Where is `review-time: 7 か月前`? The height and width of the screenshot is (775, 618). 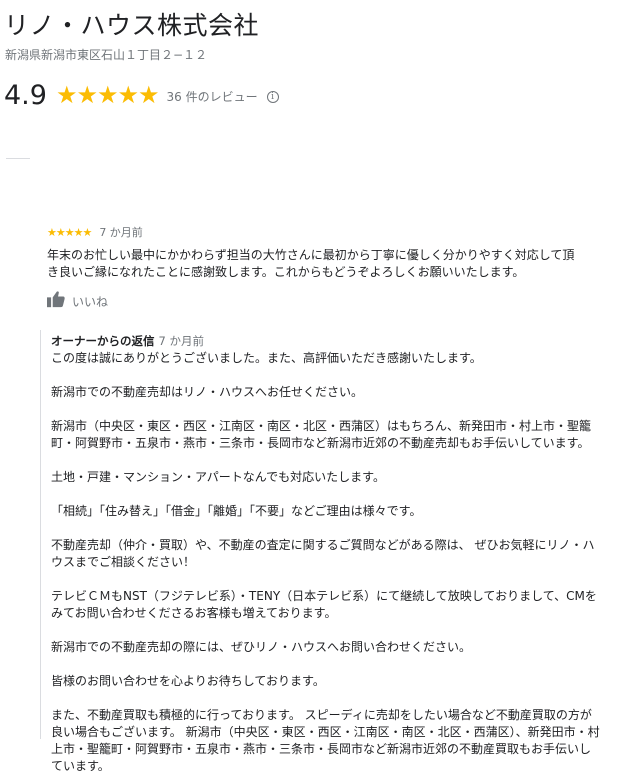
review-time: 7 か月前 is located at coordinates (121, 232).